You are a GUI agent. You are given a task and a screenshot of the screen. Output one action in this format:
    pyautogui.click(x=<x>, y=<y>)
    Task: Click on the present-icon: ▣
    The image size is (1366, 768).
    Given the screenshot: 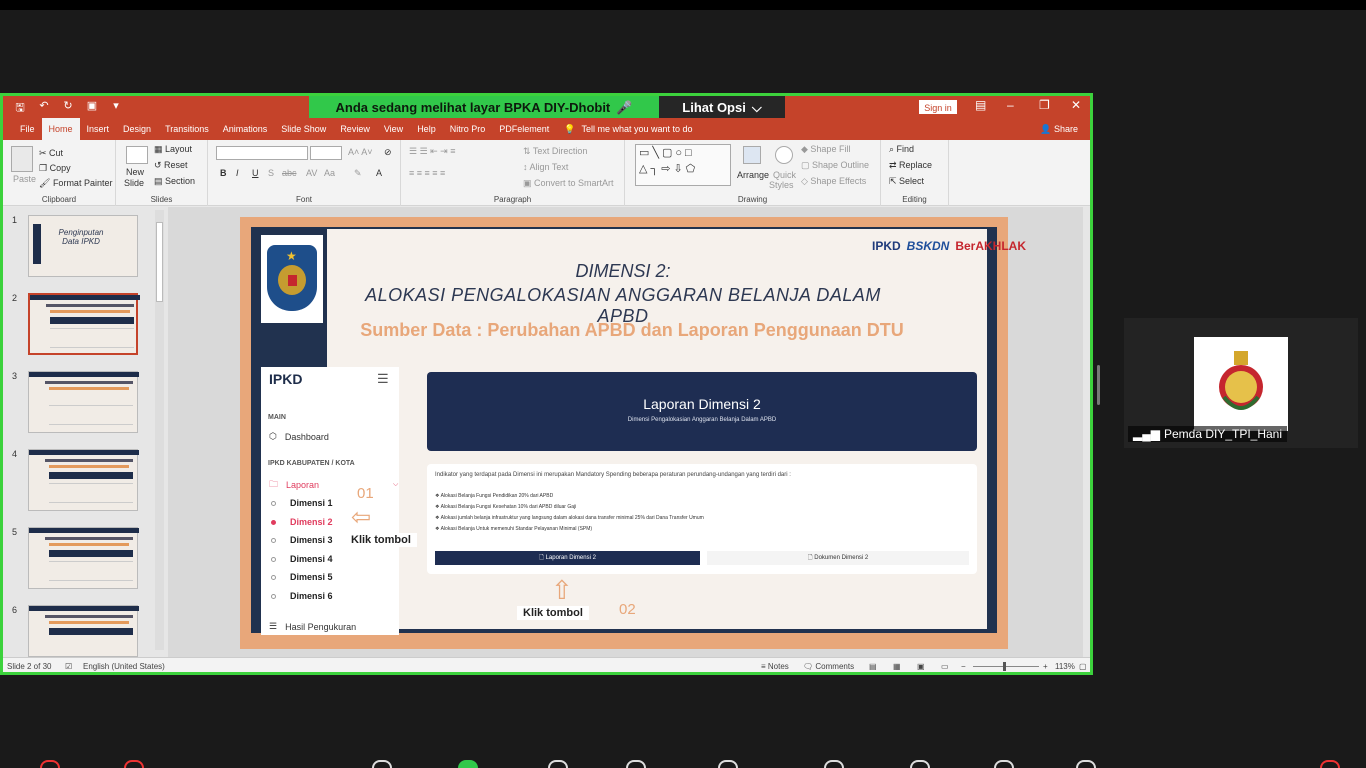 What is the action you would take?
    pyautogui.click(x=92, y=108)
    